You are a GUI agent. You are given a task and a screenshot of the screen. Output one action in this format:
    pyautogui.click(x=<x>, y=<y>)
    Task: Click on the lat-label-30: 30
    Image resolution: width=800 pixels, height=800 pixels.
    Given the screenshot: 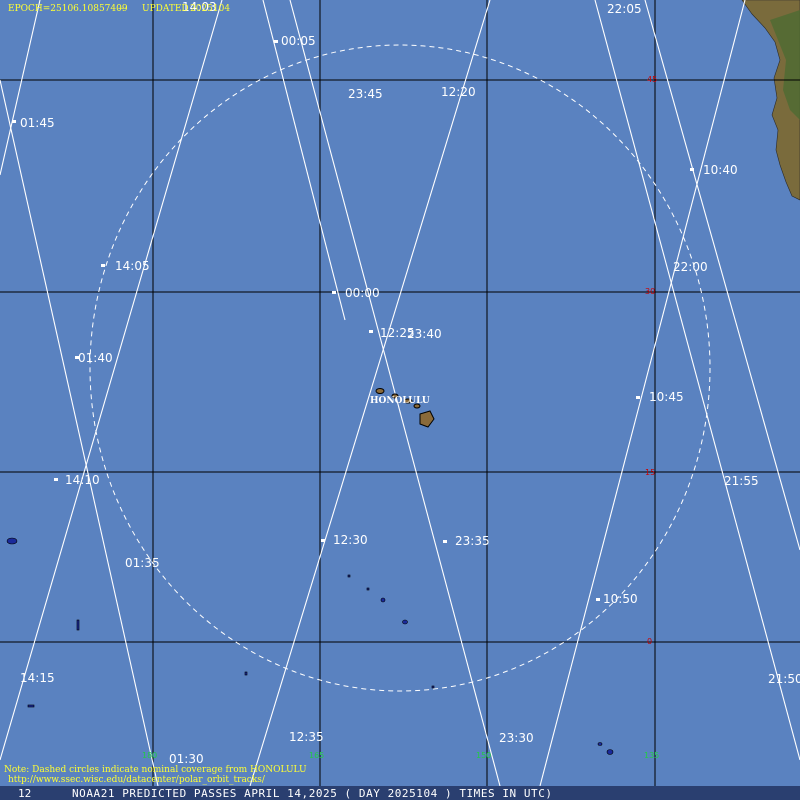 What is the action you would take?
    pyautogui.click(x=650, y=291)
    